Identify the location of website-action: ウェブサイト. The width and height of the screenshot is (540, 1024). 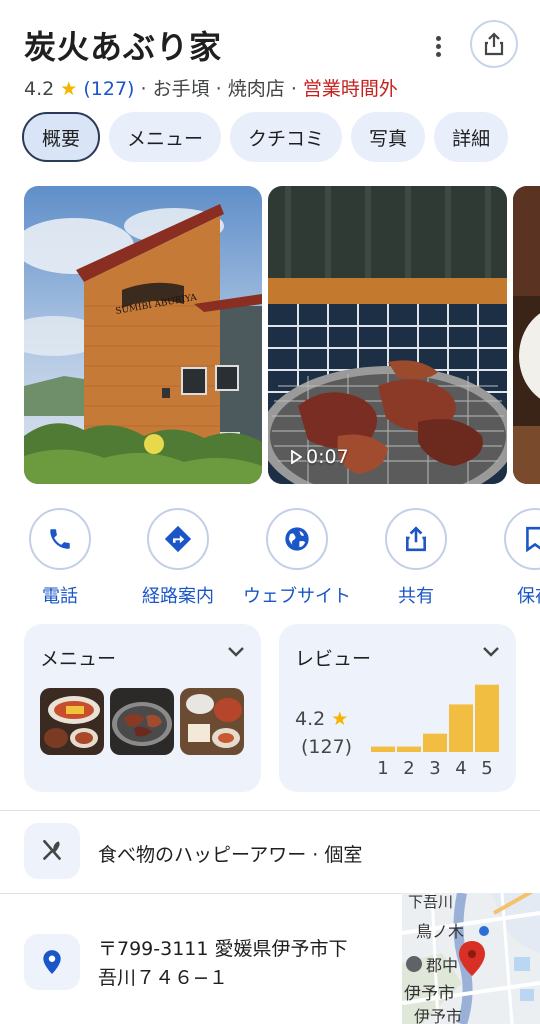
(297, 558).